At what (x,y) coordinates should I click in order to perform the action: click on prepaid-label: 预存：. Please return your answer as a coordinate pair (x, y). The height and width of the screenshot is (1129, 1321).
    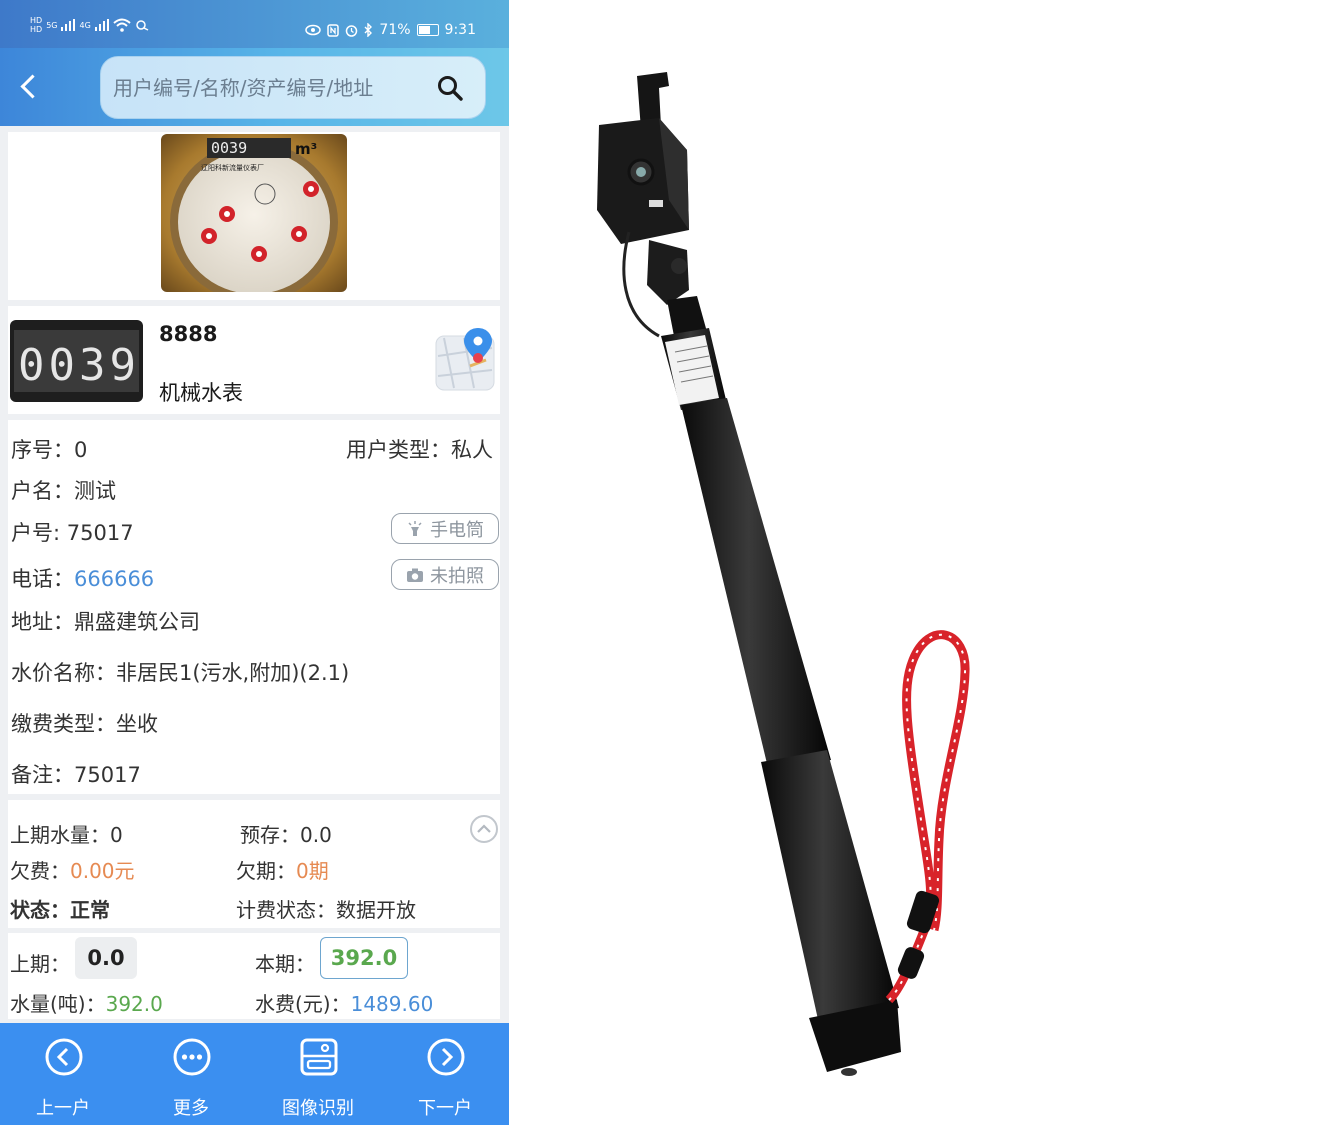
    Looking at the image, I should click on (270, 835).